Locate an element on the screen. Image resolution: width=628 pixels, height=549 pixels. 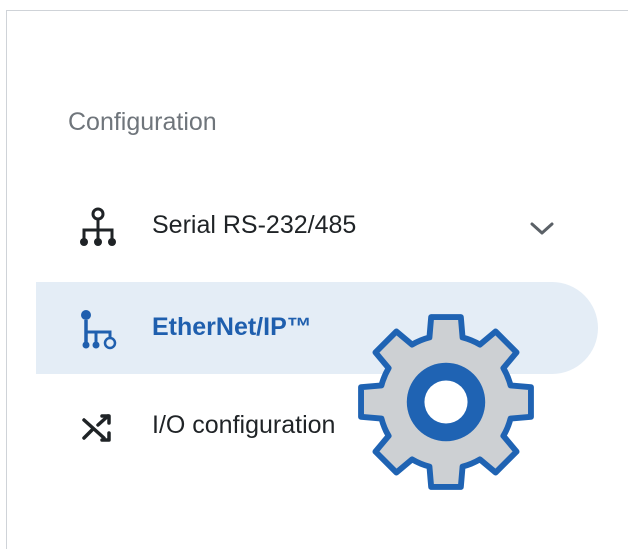
sidebar-item-serial: Serial RS-232/485 is located at coordinates (317, 226).